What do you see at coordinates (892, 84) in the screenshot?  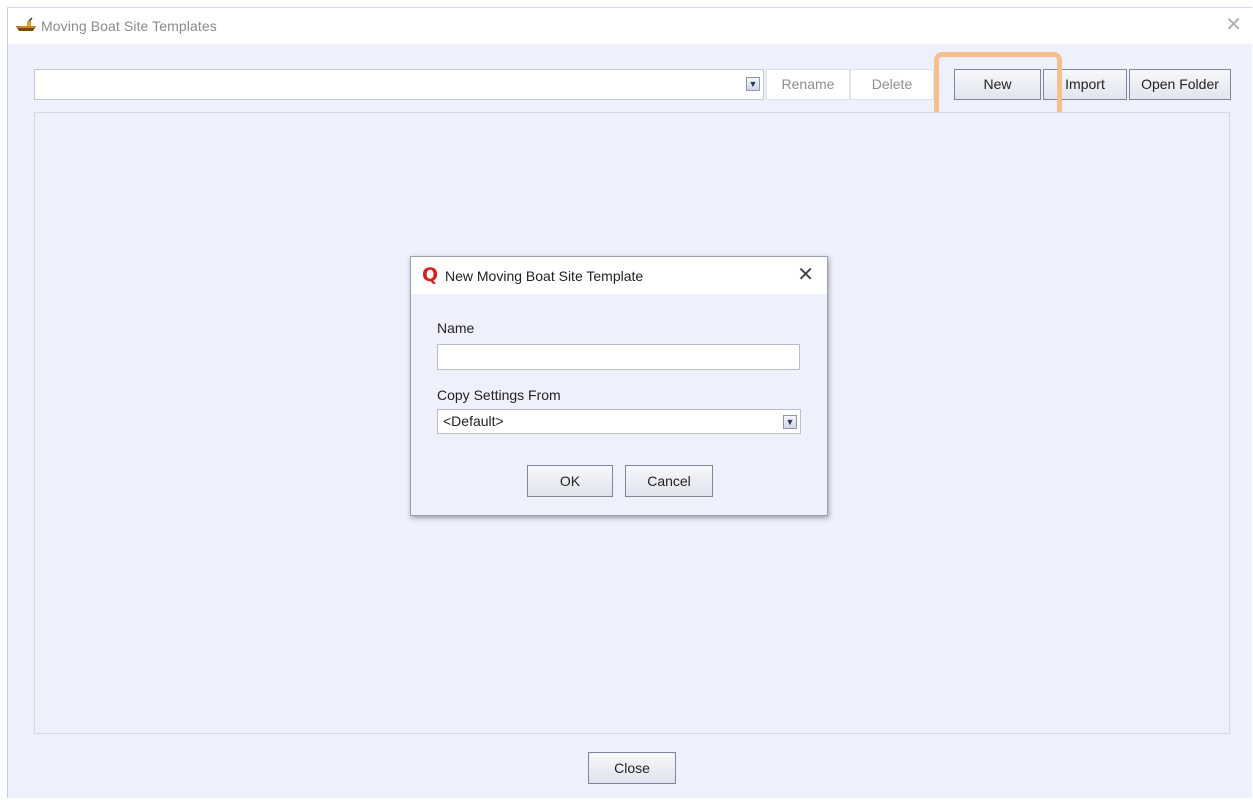 I see `delete-button: Delete` at bounding box center [892, 84].